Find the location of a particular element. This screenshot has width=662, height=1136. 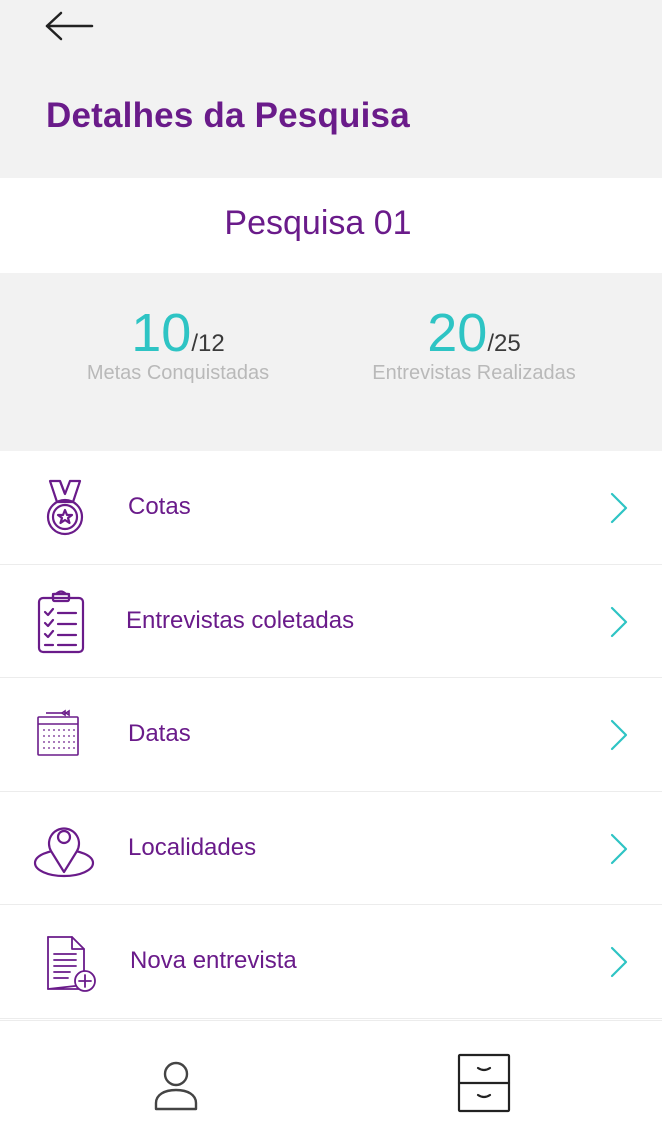

clipboard-checklist-icon is located at coordinates (61, 621).